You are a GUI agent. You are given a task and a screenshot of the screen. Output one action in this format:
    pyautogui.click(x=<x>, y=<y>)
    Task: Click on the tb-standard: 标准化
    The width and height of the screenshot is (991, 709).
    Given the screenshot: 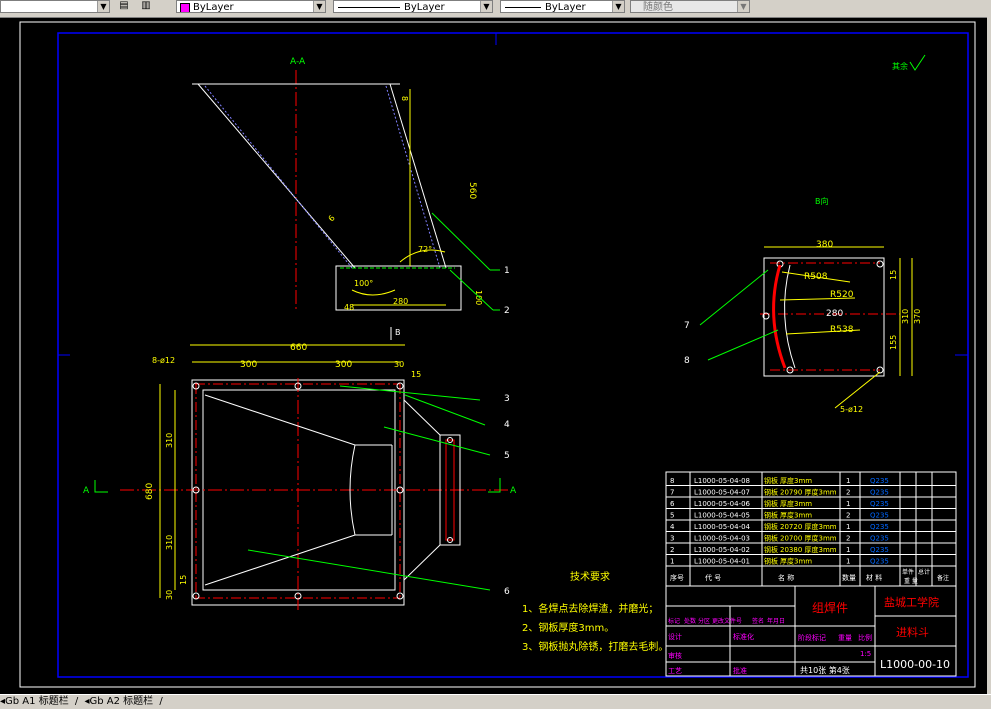 What is the action you would take?
    pyautogui.click(x=743, y=636)
    